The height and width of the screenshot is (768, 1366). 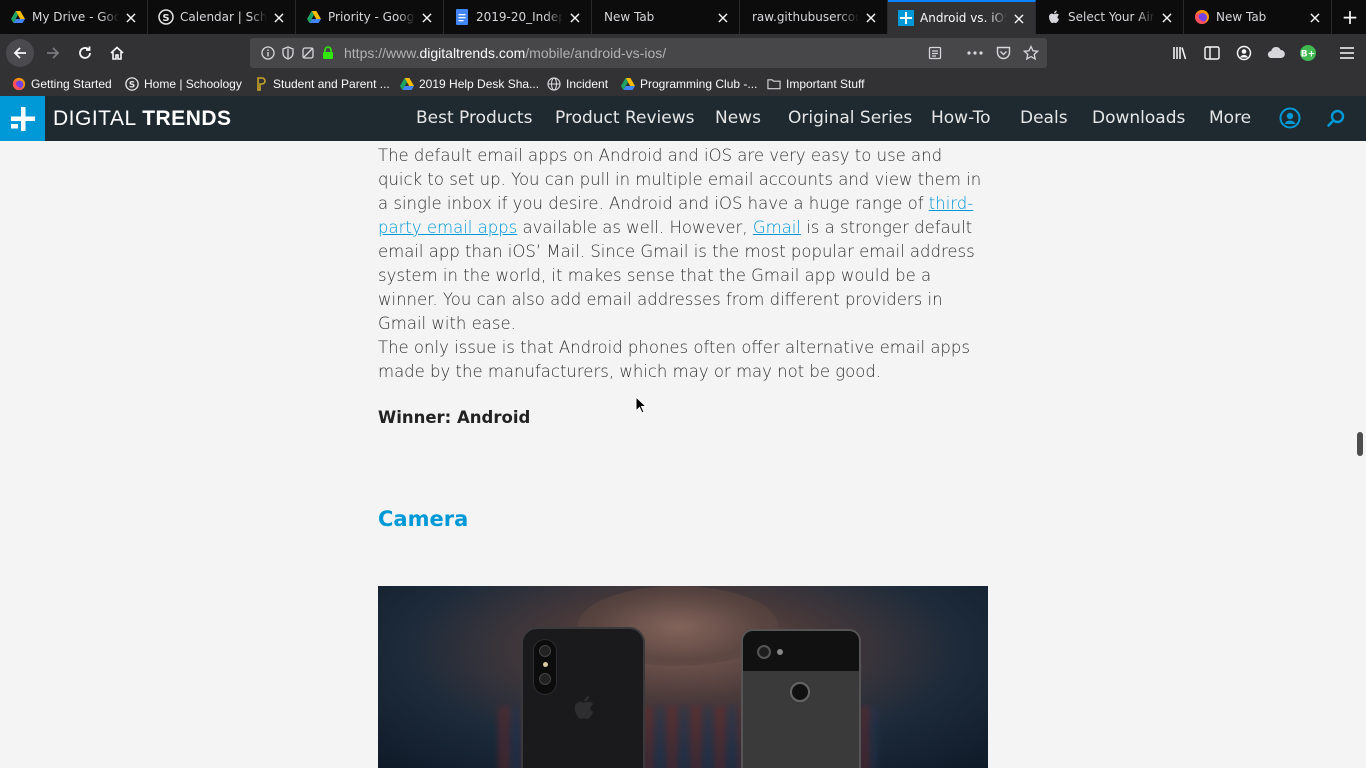 What do you see at coordinates (1258, 17) in the screenshot?
I see `tab-new-tab-2: New Tab ×` at bounding box center [1258, 17].